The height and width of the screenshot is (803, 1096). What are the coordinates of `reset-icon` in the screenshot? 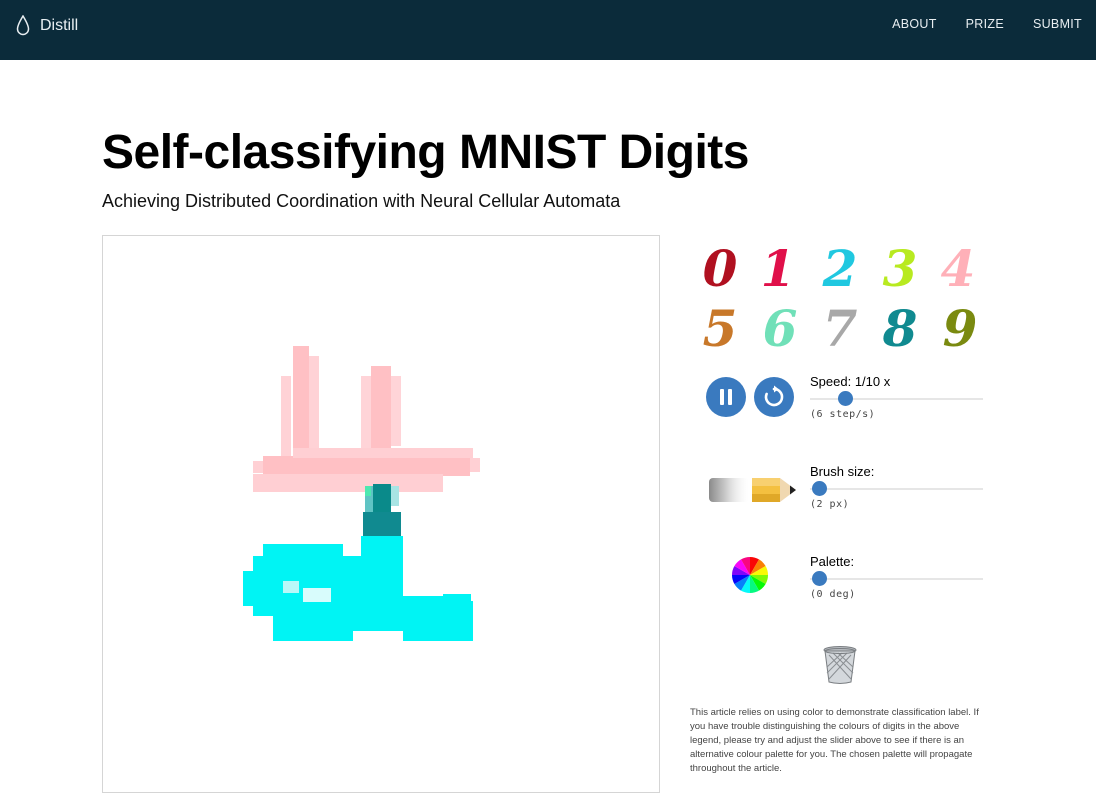 It's located at (774, 396).